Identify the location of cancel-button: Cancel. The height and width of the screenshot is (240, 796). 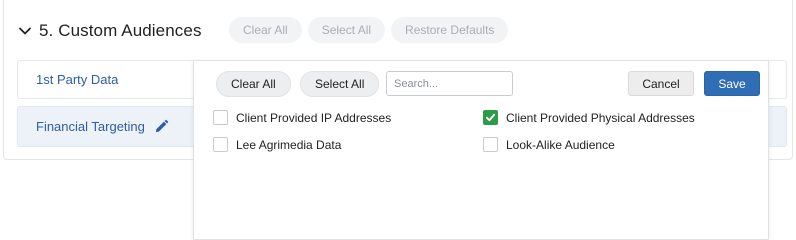
(661, 83).